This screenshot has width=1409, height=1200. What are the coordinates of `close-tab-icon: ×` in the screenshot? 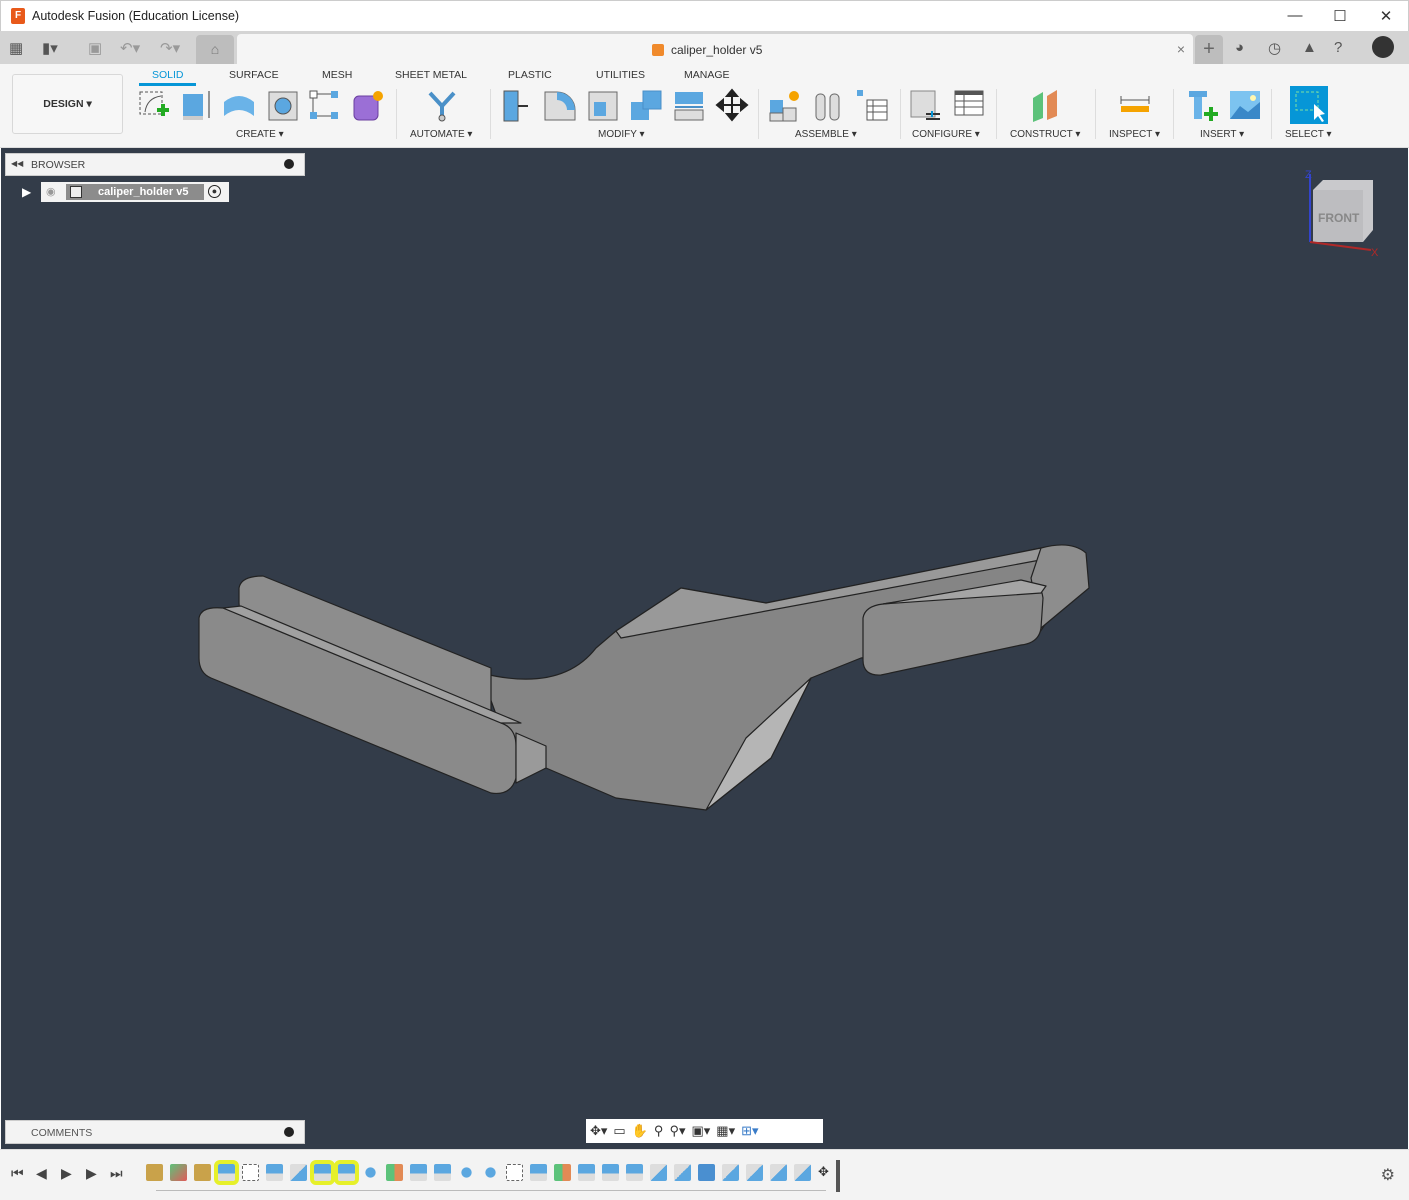 It's located at (1181, 49).